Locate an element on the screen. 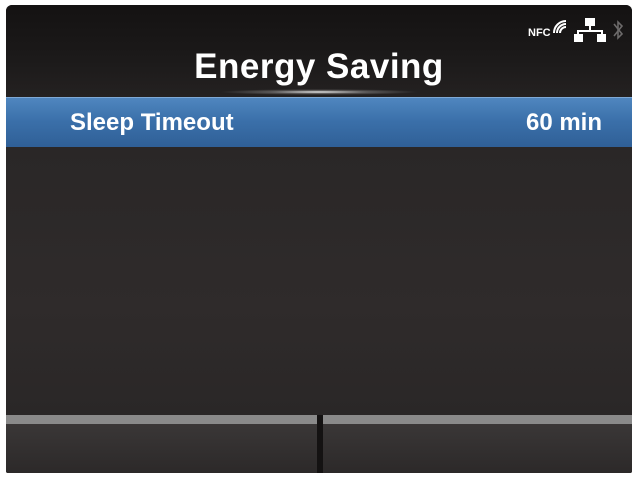  status-icons: NFC is located at coordinates (576, 30).